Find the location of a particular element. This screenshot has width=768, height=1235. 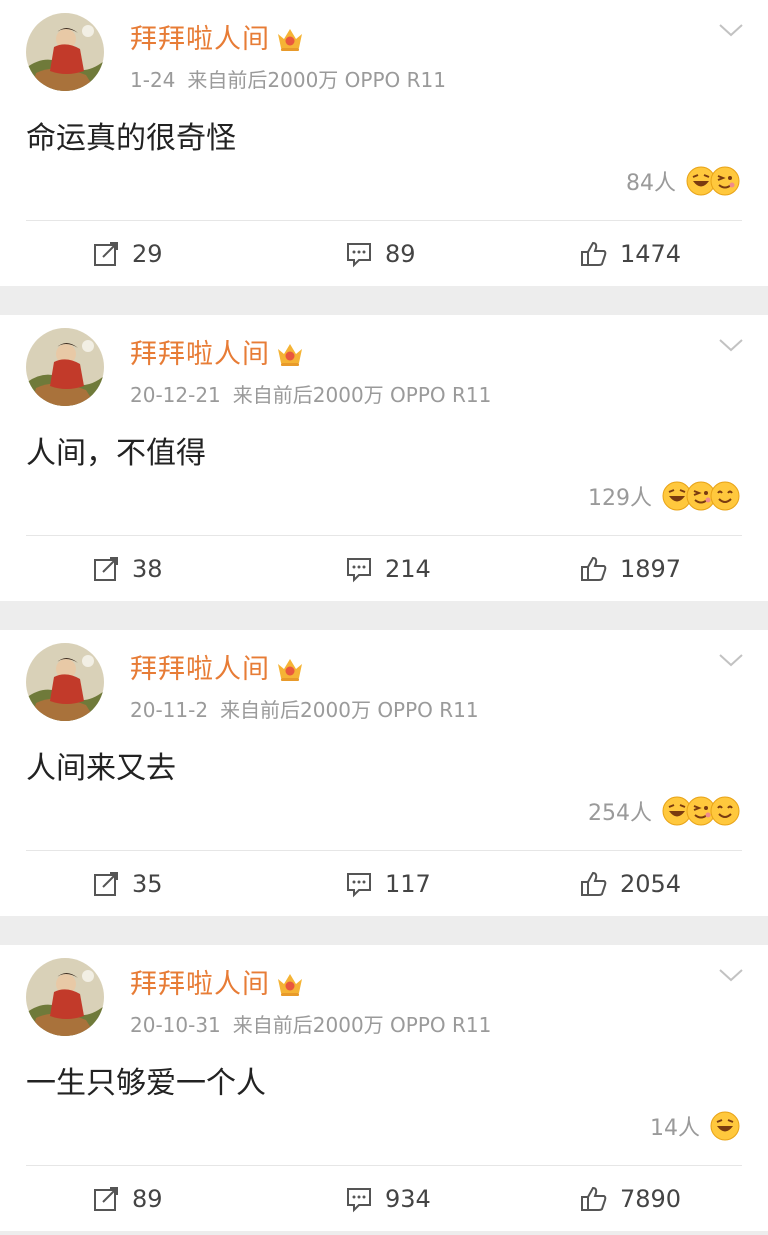

wink-emoji-icon is located at coordinates (725, 181).